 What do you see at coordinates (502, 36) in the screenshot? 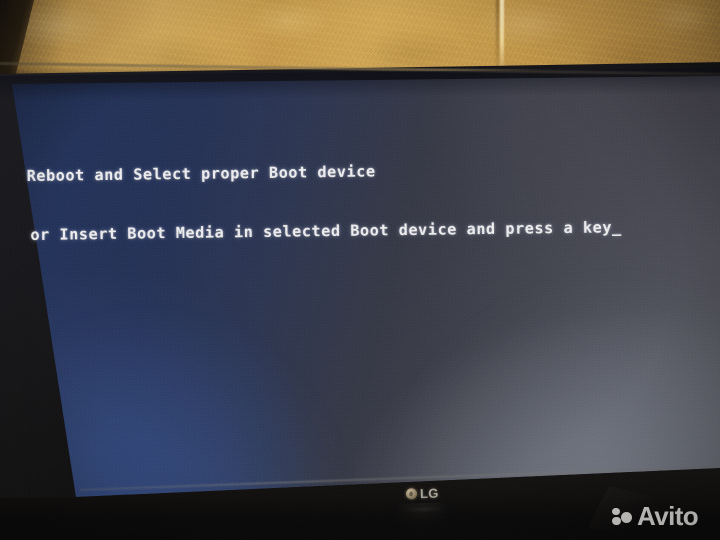
I see `wall-seam` at bounding box center [502, 36].